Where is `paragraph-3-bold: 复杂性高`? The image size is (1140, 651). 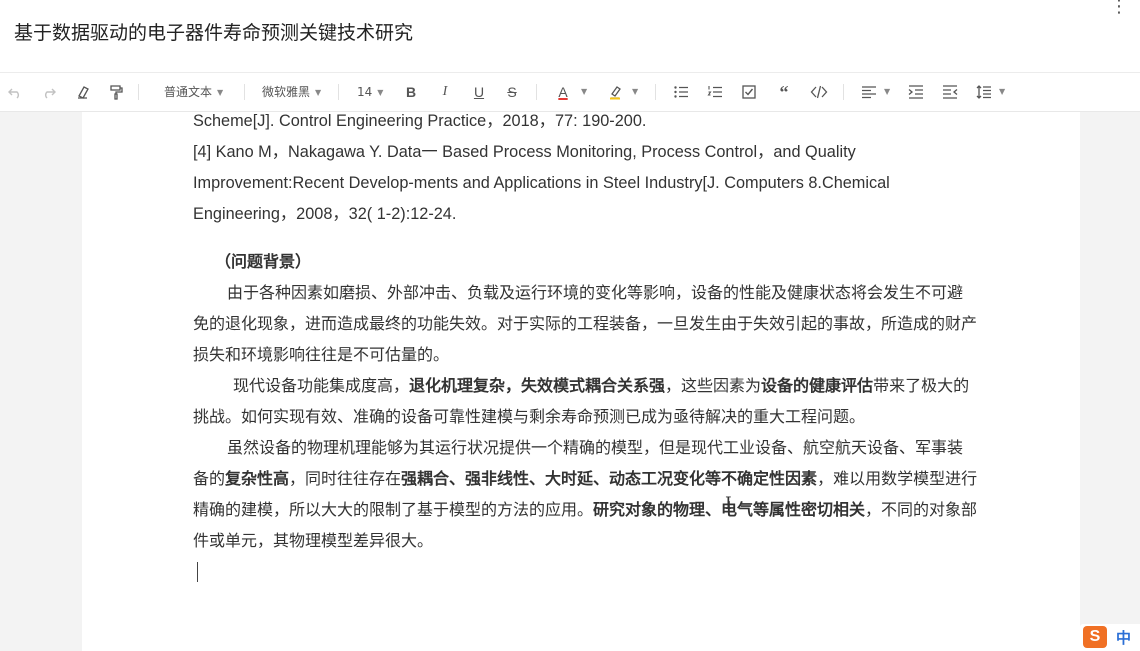
paragraph-3-bold: 复杂性高 is located at coordinates (257, 478).